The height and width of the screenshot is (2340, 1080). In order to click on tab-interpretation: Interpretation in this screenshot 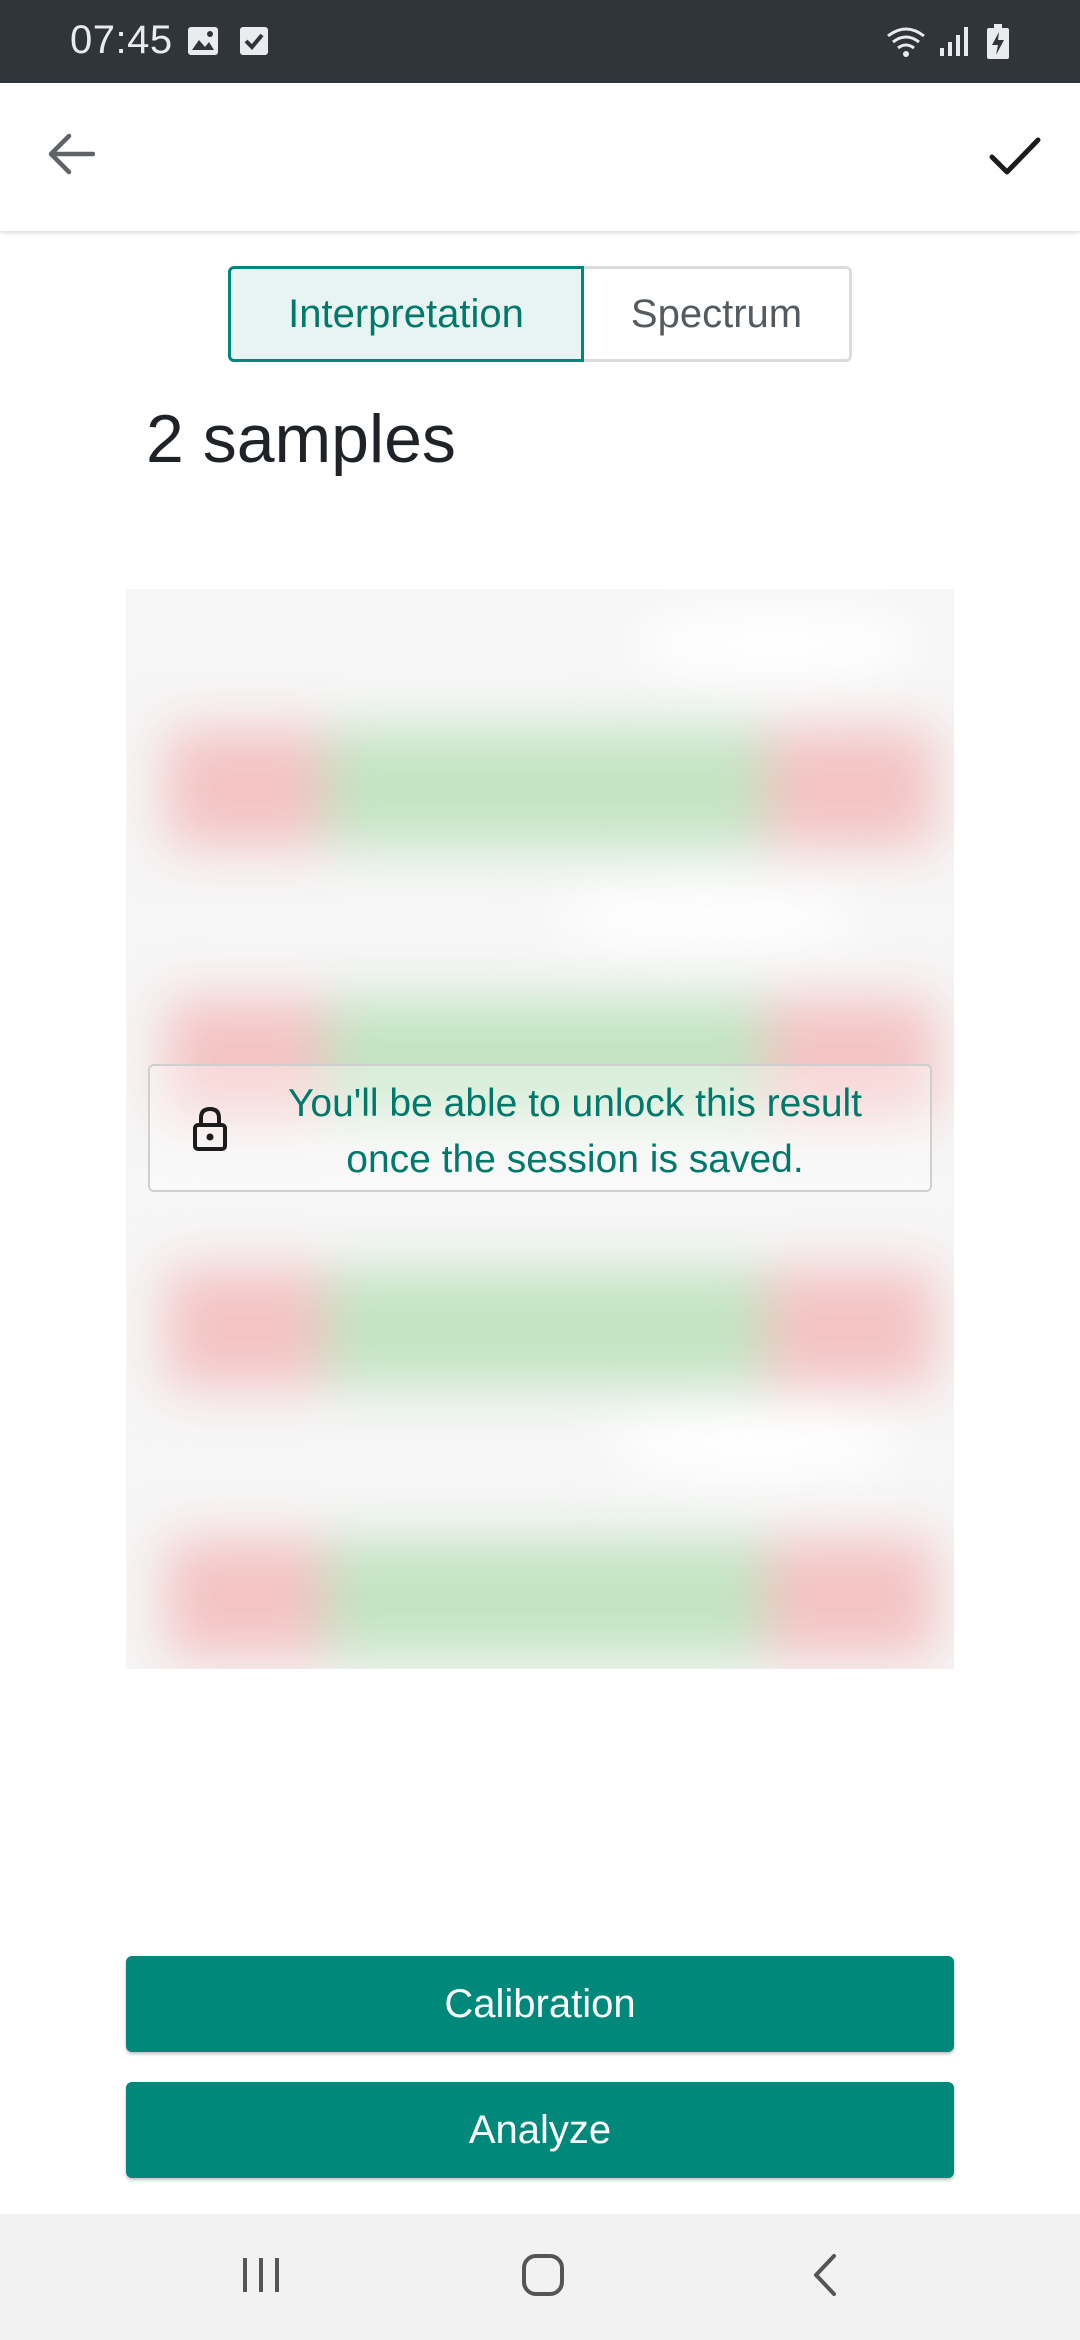, I will do `click(406, 314)`.